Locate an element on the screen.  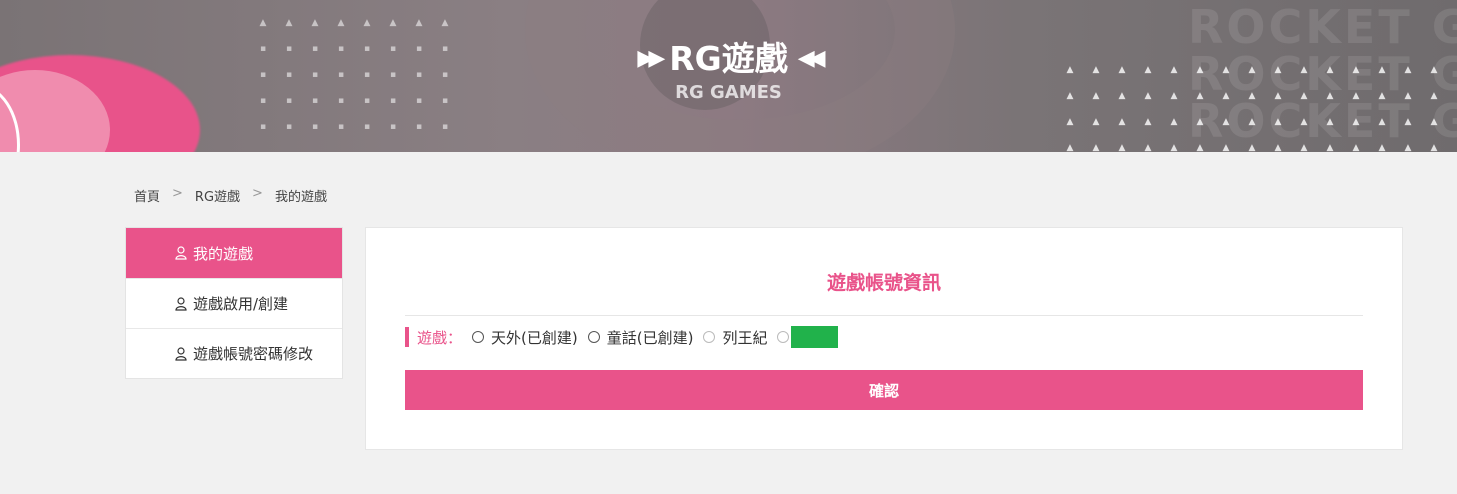
banner-title-text: RG遊戲 is located at coordinates (728, 58).